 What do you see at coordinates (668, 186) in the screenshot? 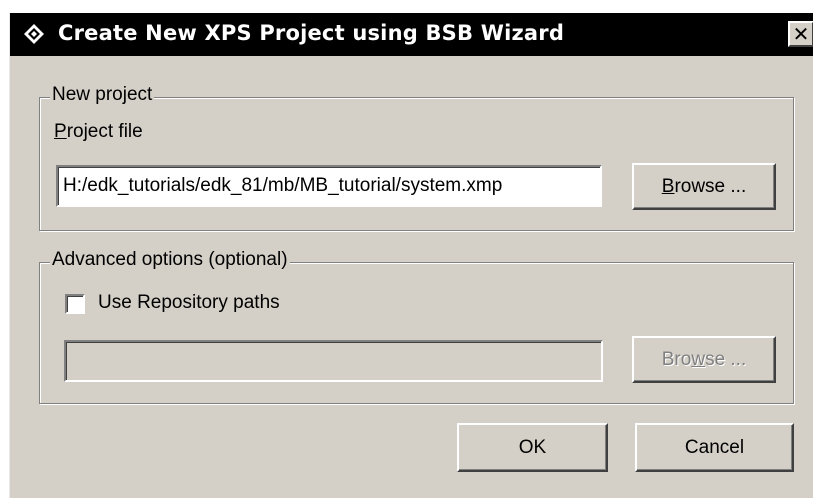
I see `browse-project-mnemonic: B` at bounding box center [668, 186].